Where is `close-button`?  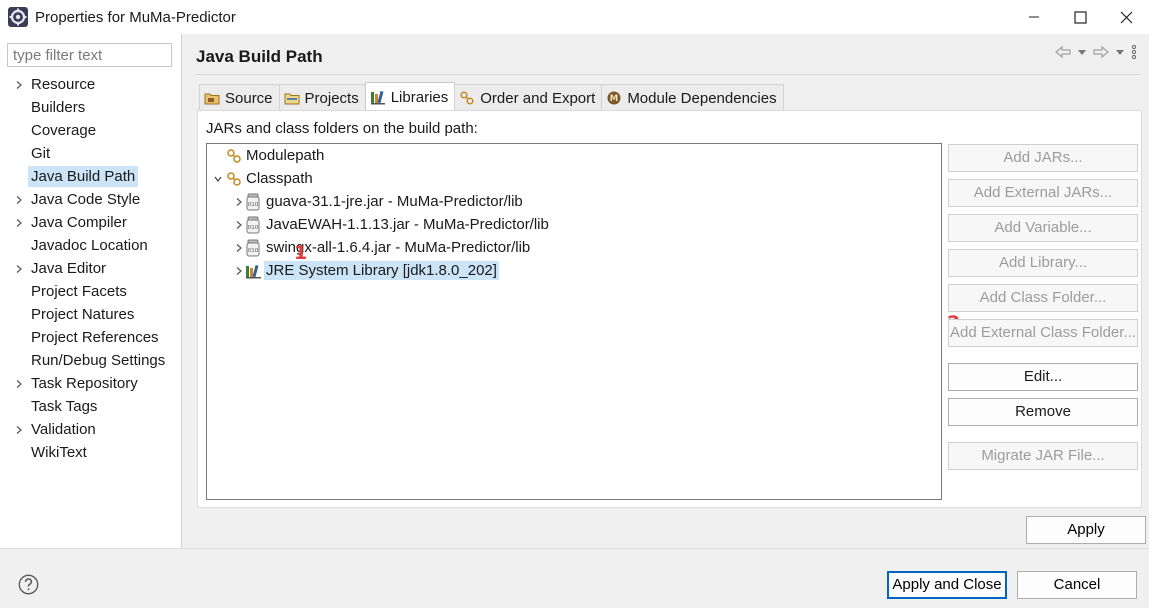 close-button is located at coordinates (1126, 17).